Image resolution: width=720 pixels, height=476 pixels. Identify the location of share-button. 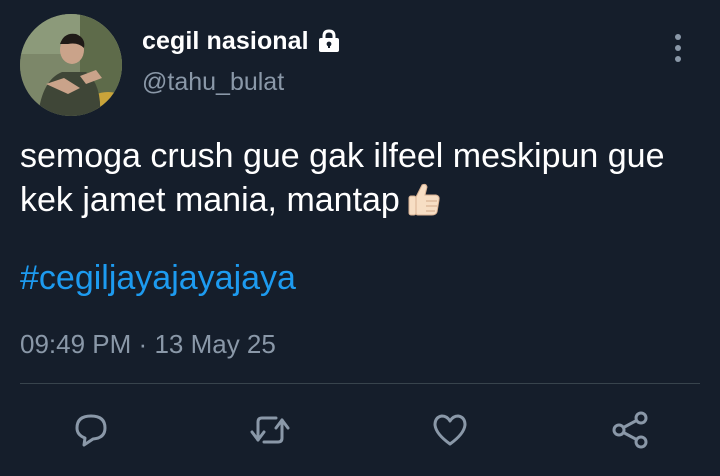
(630, 432).